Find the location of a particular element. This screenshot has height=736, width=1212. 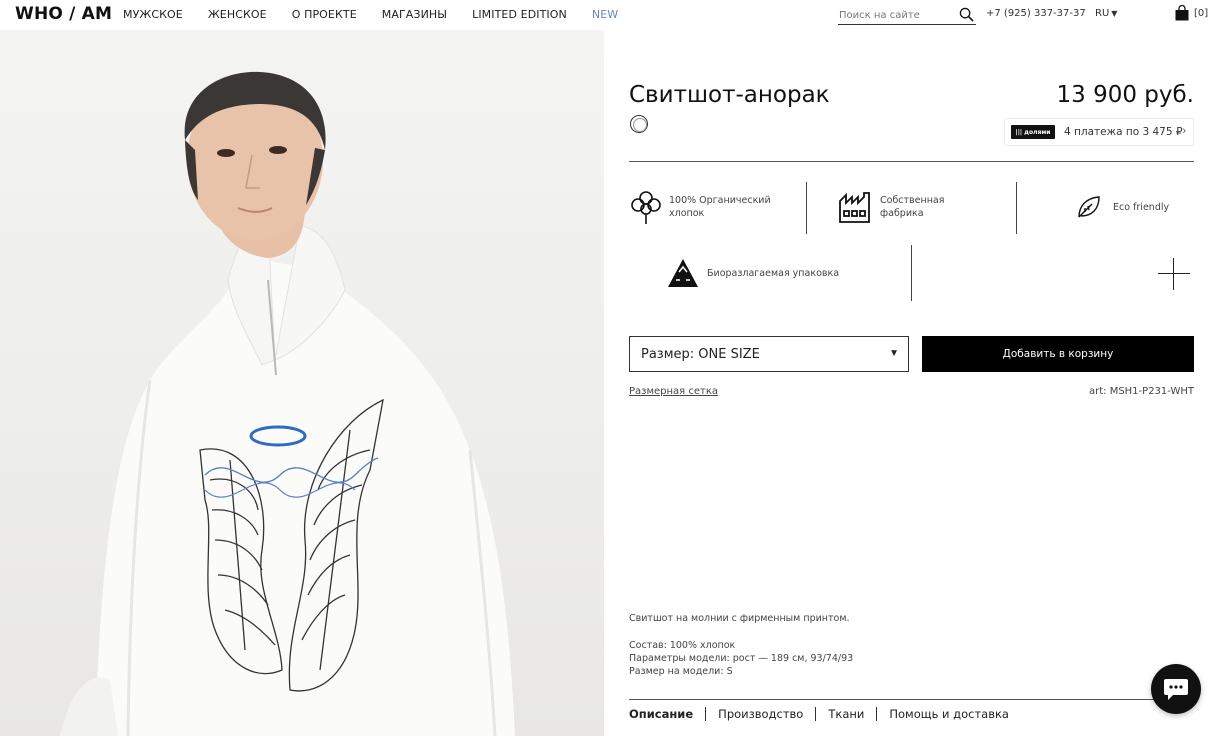

article-number: art: MSH1-P231-WHT is located at coordinates (1141, 391).